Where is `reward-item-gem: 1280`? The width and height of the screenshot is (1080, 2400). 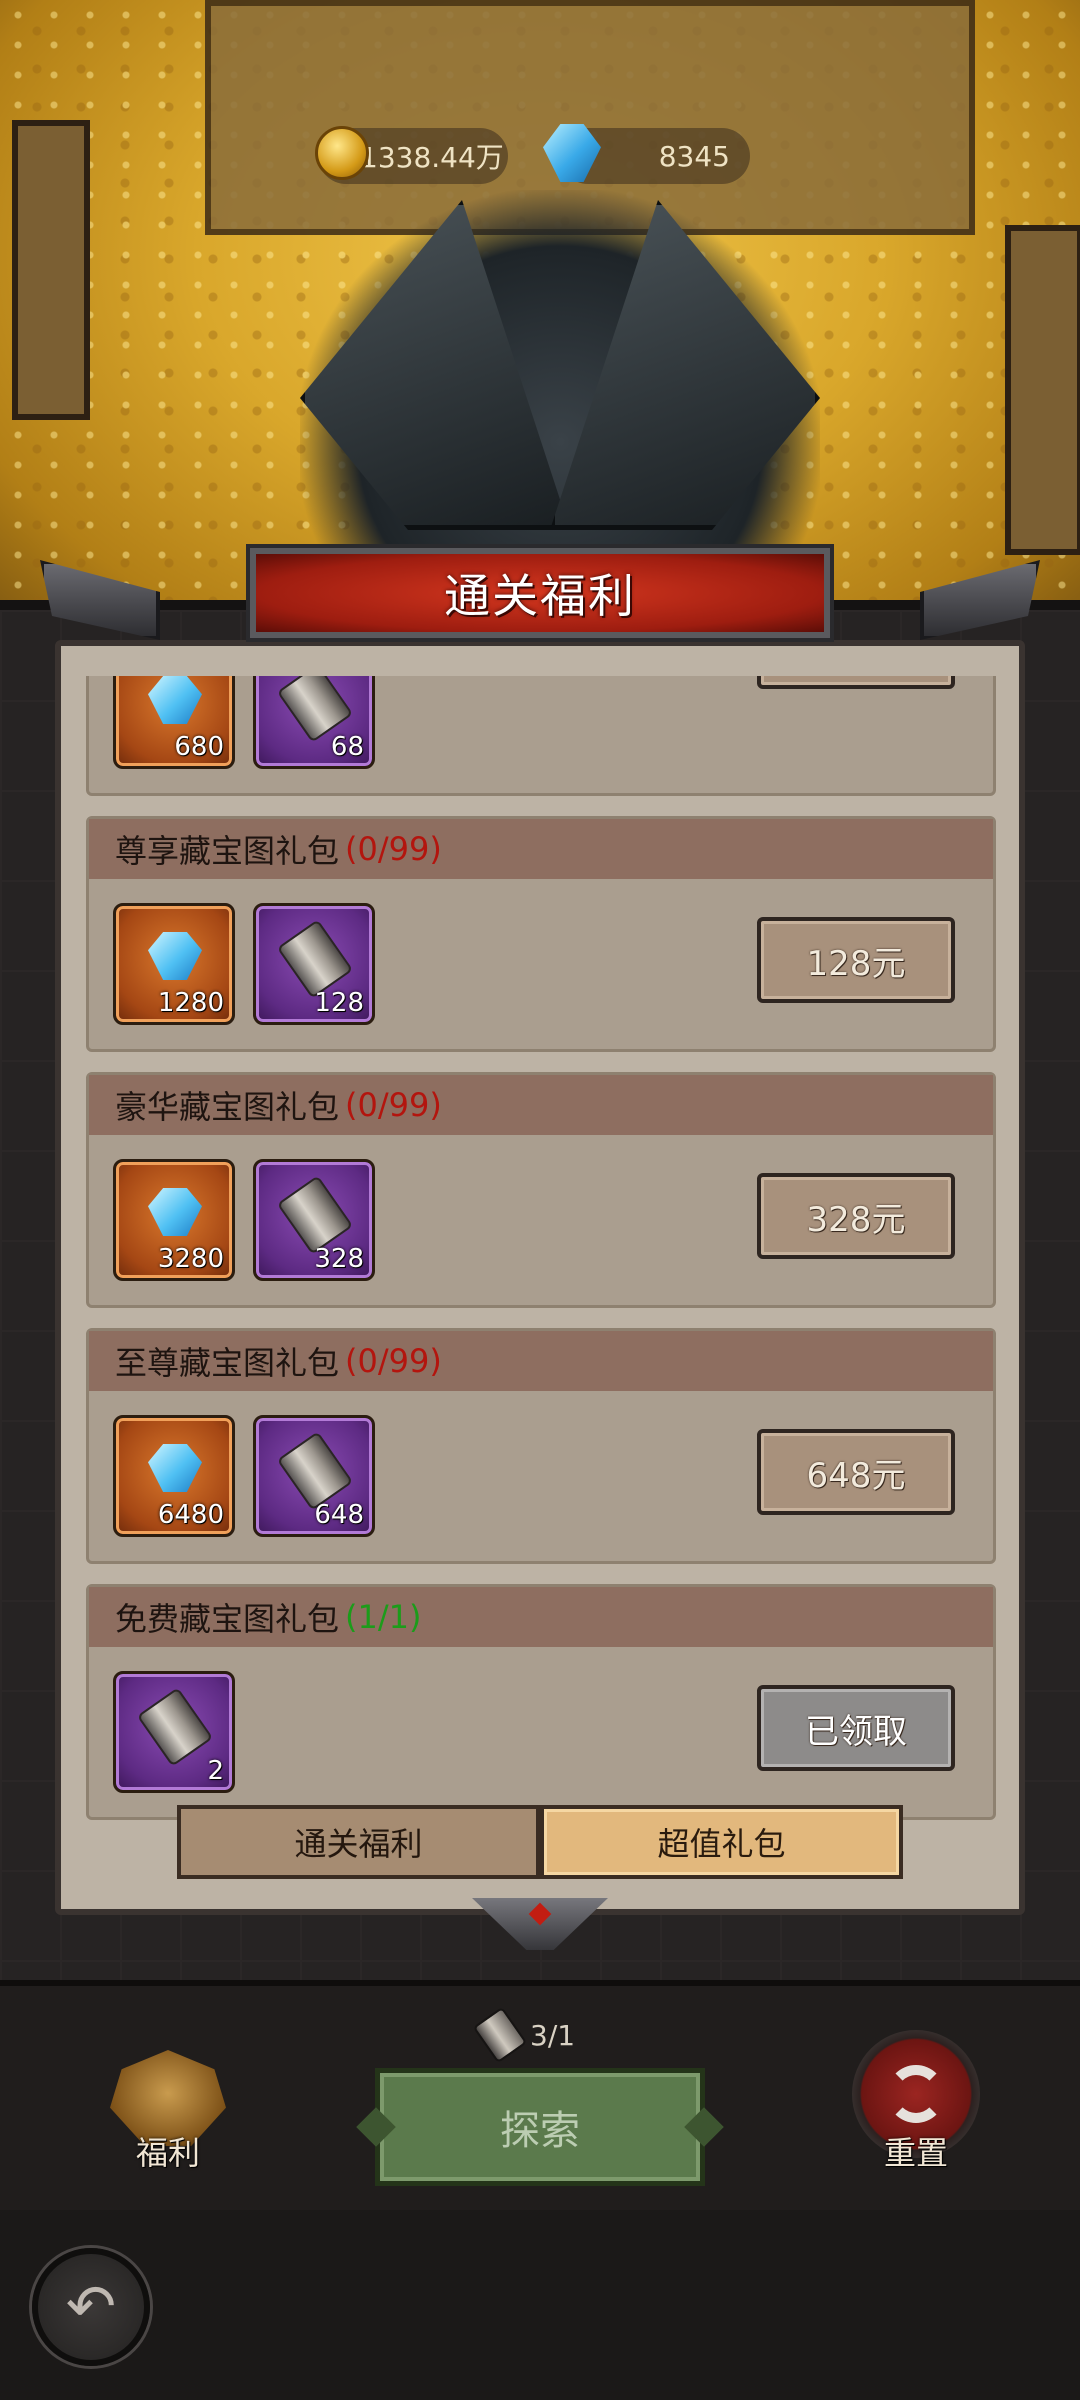
reward-item-gem: 1280 is located at coordinates (174, 964).